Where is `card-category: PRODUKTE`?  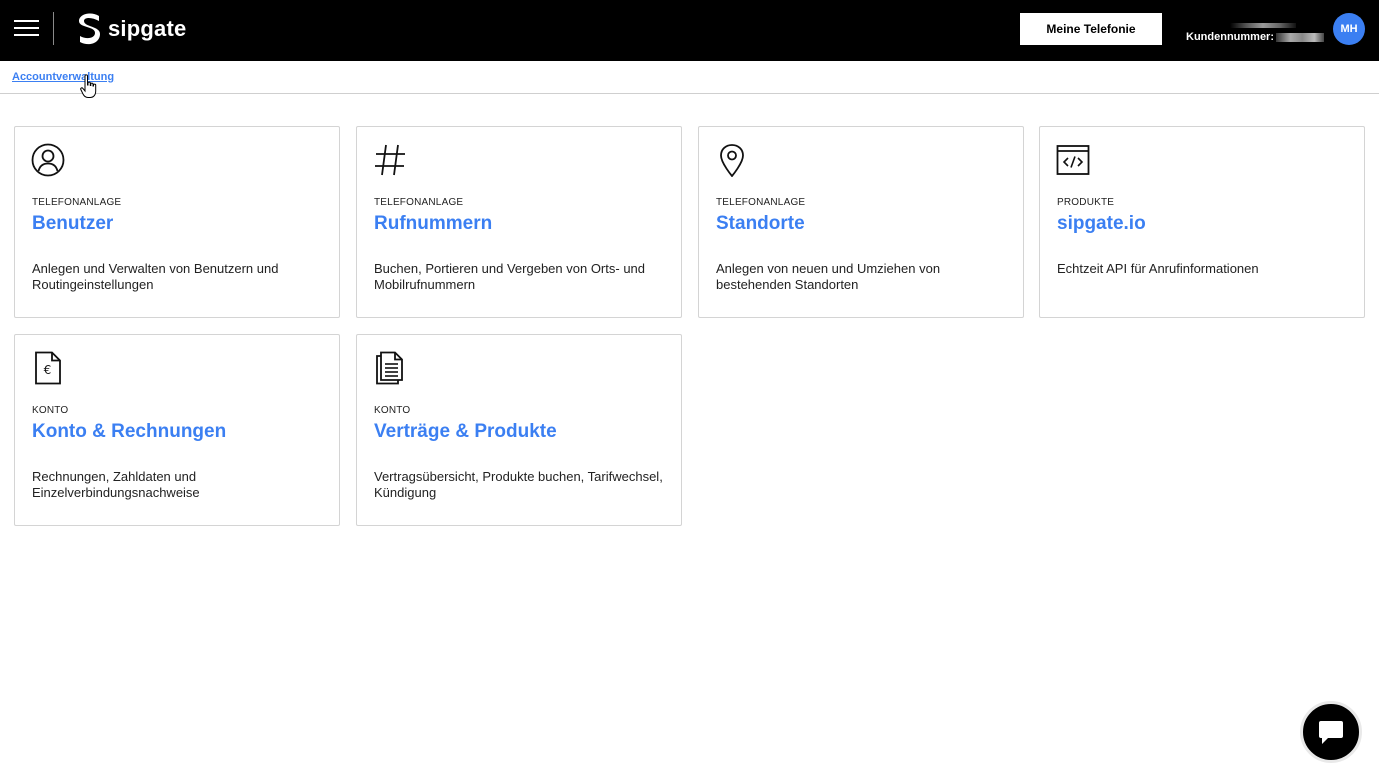
card-category: PRODUKTE is located at coordinates (1086, 202).